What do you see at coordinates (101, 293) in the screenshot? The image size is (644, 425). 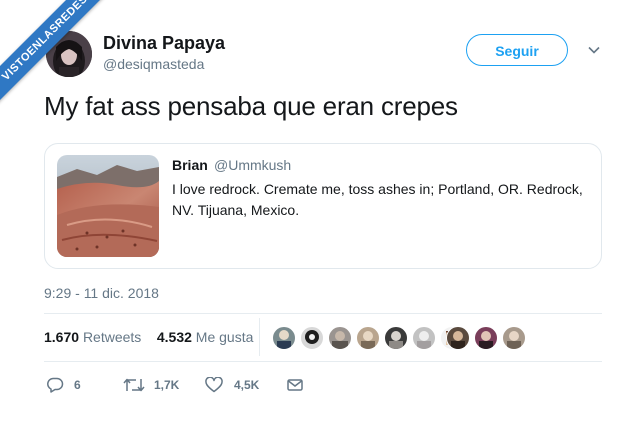 I see `tweet-timestamp: 9:29 - 11 dic. 2018` at bounding box center [101, 293].